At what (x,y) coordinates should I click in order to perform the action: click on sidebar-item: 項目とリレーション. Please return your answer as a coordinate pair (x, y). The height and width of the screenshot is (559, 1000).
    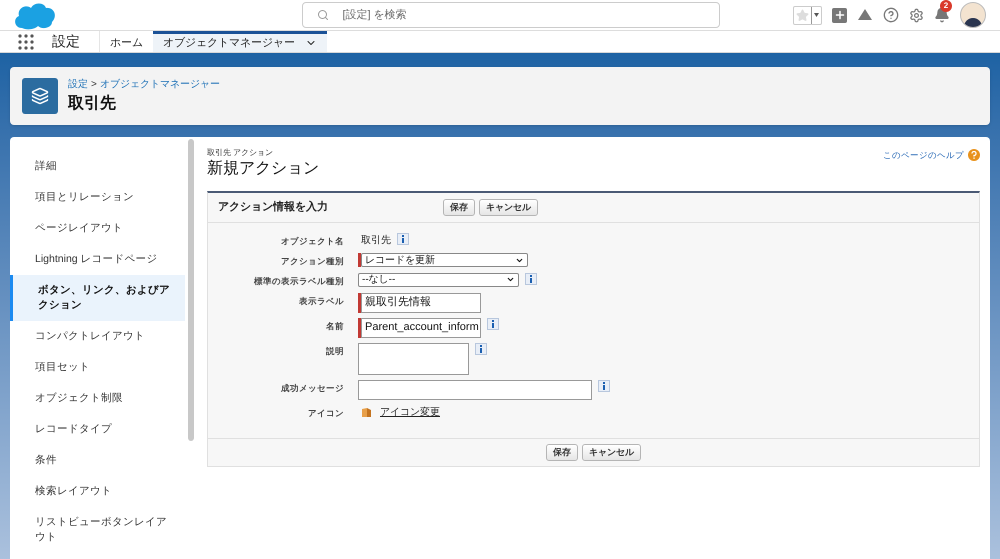
    Looking at the image, I should click on (97, 197).